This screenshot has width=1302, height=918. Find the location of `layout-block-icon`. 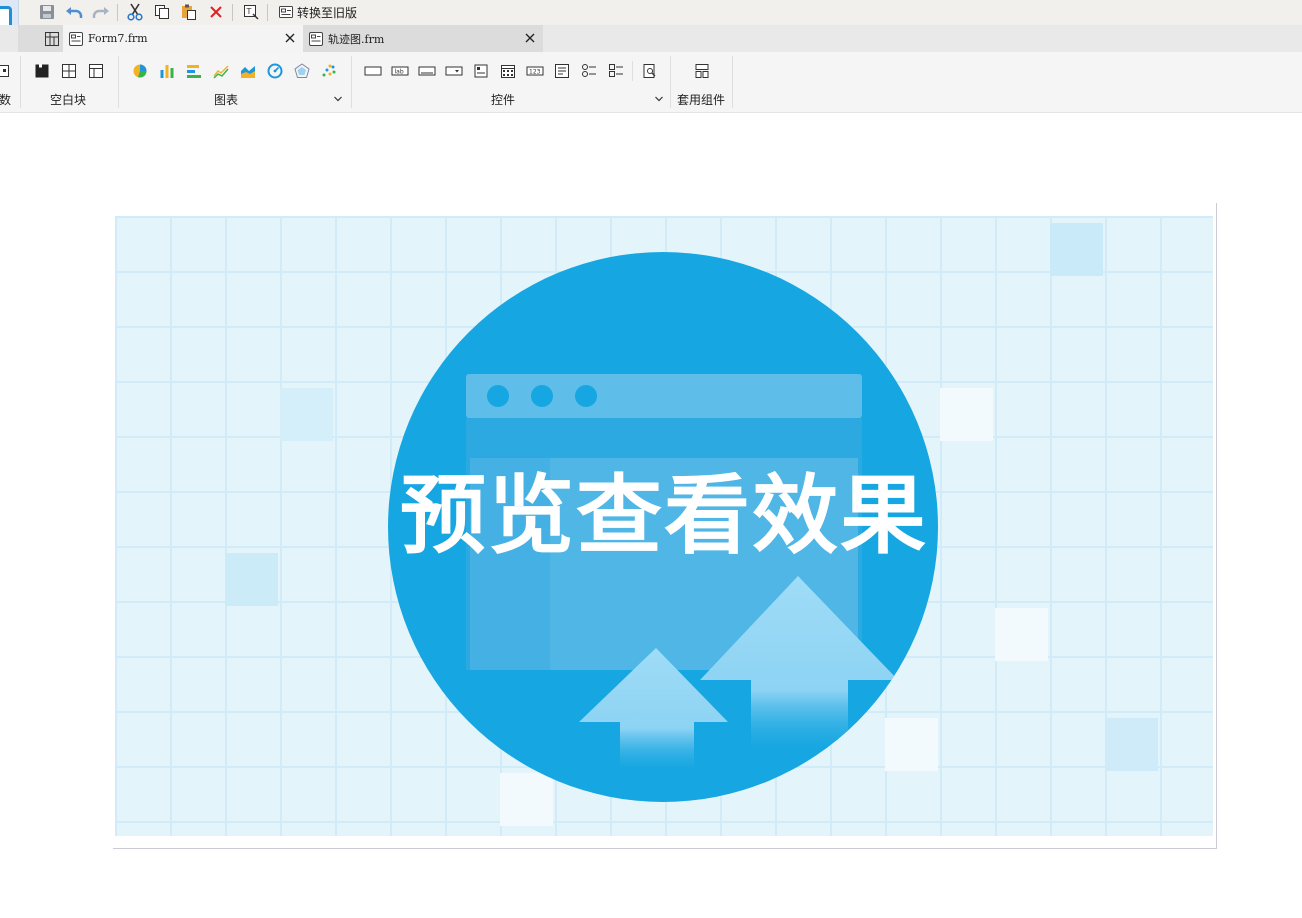

layout-block-icon is located at coordinates (96, 71).